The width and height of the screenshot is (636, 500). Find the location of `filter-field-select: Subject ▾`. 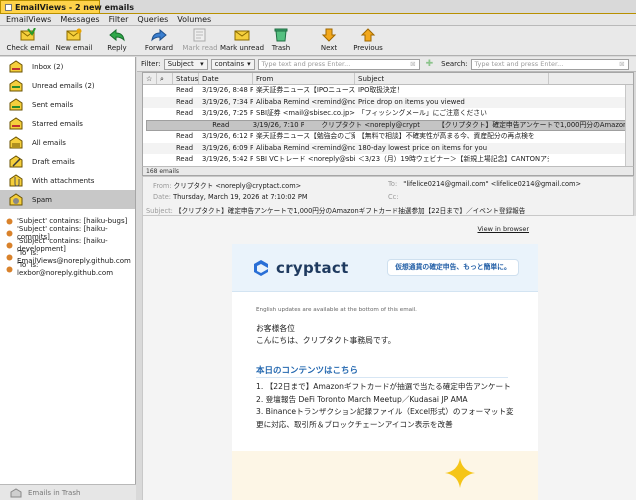

filter-field-select: Subject ▾ is located at coordinates (185, 64).